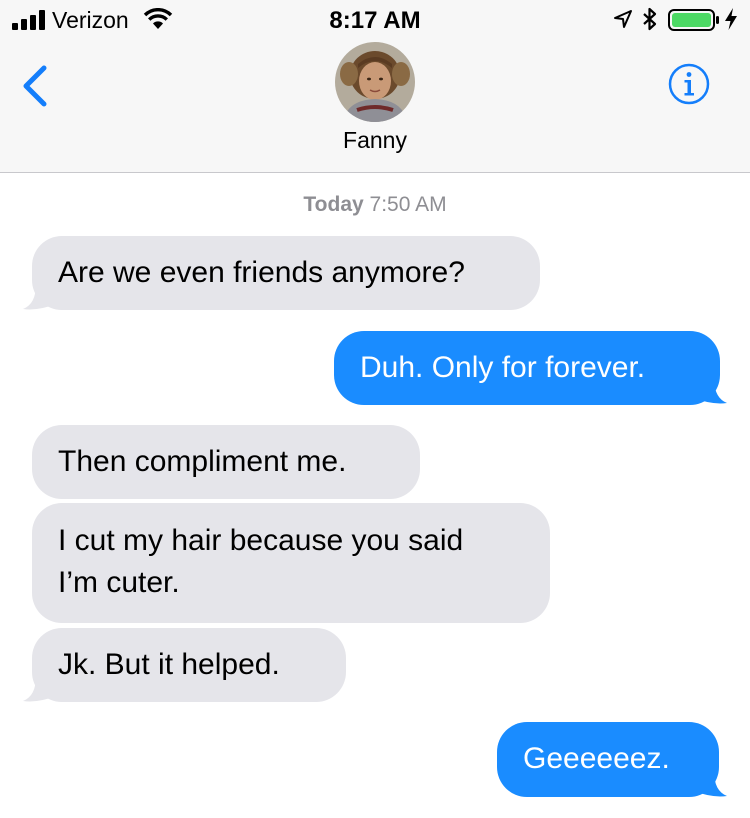 This screenshot has width=750, height=818. I want to click on message-text-line: I cut my hair because you said, so click(261, 540).